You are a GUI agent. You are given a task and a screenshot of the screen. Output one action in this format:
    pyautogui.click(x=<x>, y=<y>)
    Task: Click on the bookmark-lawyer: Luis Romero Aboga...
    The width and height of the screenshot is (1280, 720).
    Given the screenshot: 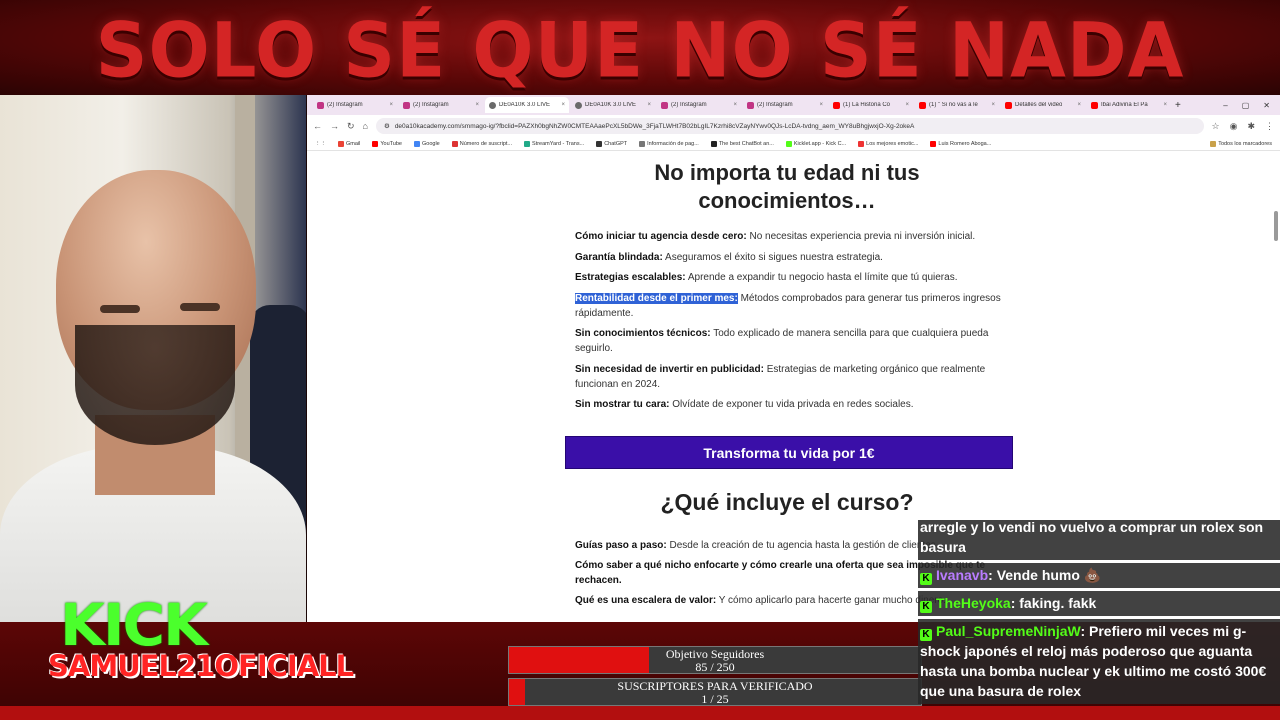 What is the action you would take?
    pyautogui.click(x=960, y=143)
    